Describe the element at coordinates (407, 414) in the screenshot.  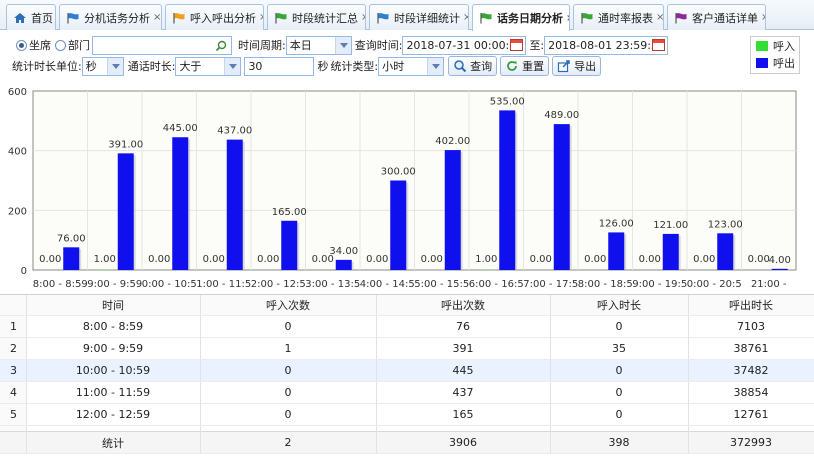
I see `table-row: 5 12:00 - 12:59 0 165 0 12761` at that location.